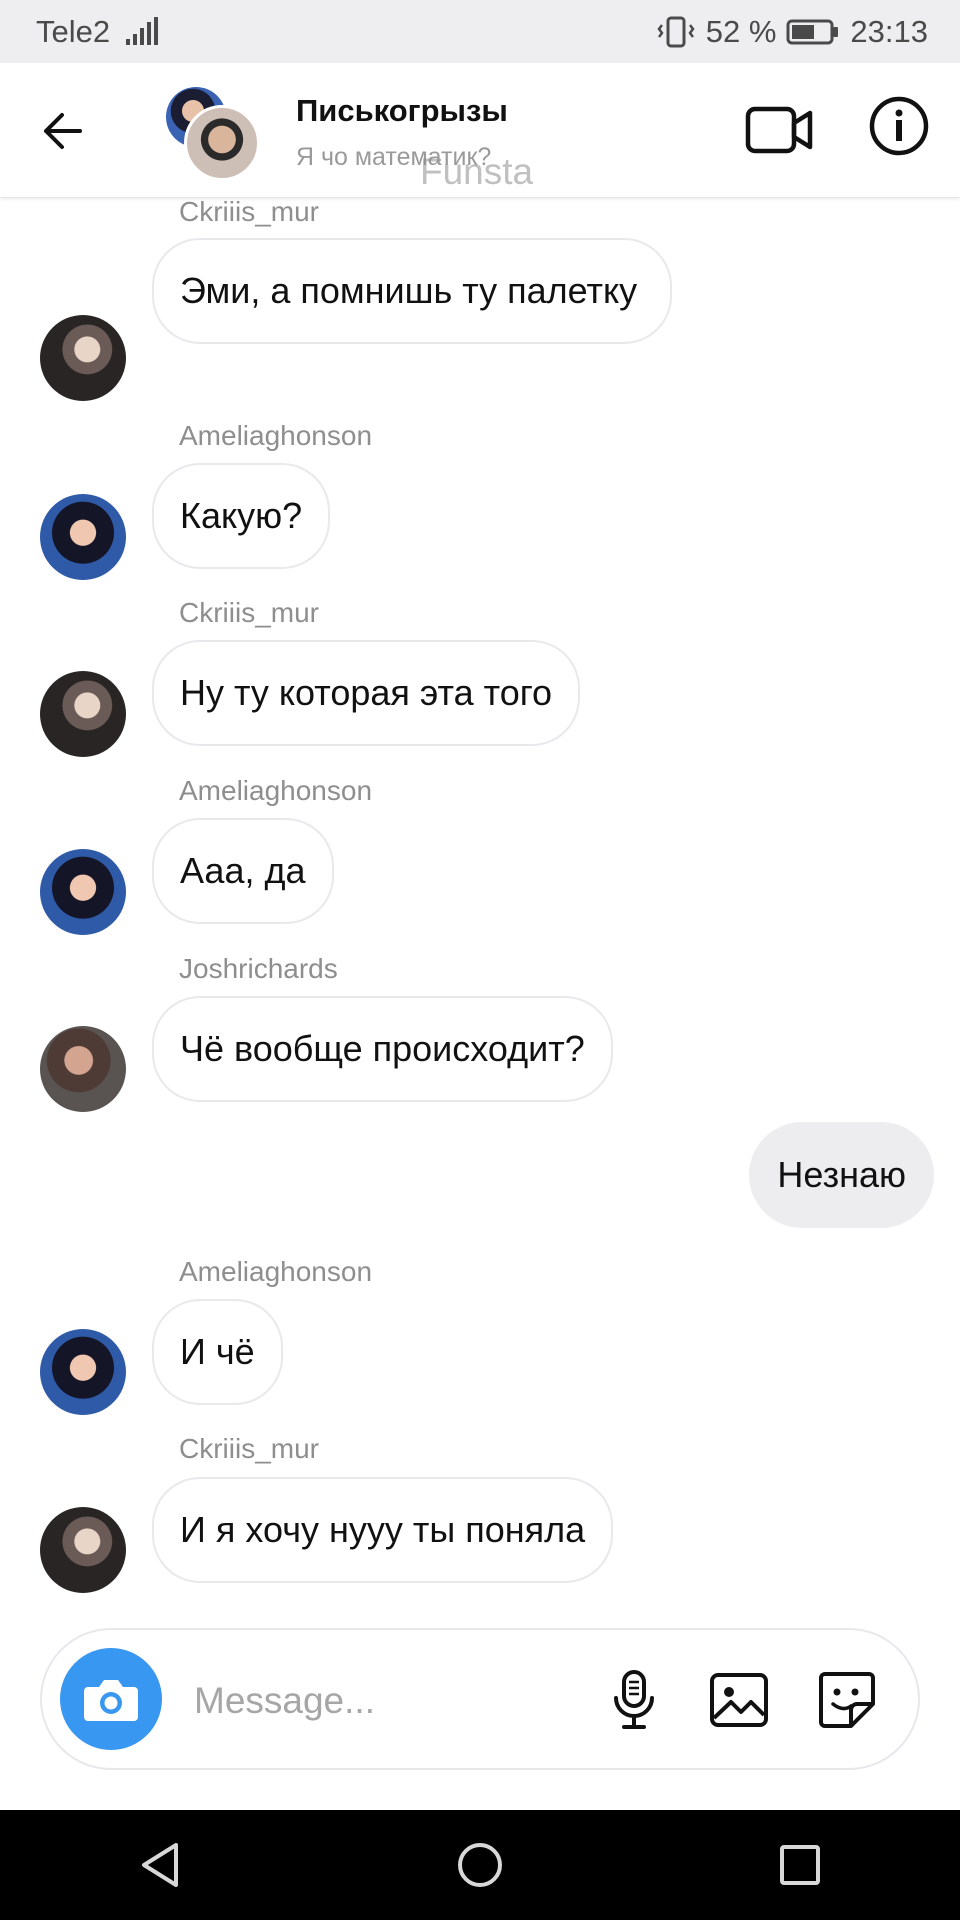 The height and width of the screenshot is (1920, 960). I want to click on camera-icon, so click(111, 1700).